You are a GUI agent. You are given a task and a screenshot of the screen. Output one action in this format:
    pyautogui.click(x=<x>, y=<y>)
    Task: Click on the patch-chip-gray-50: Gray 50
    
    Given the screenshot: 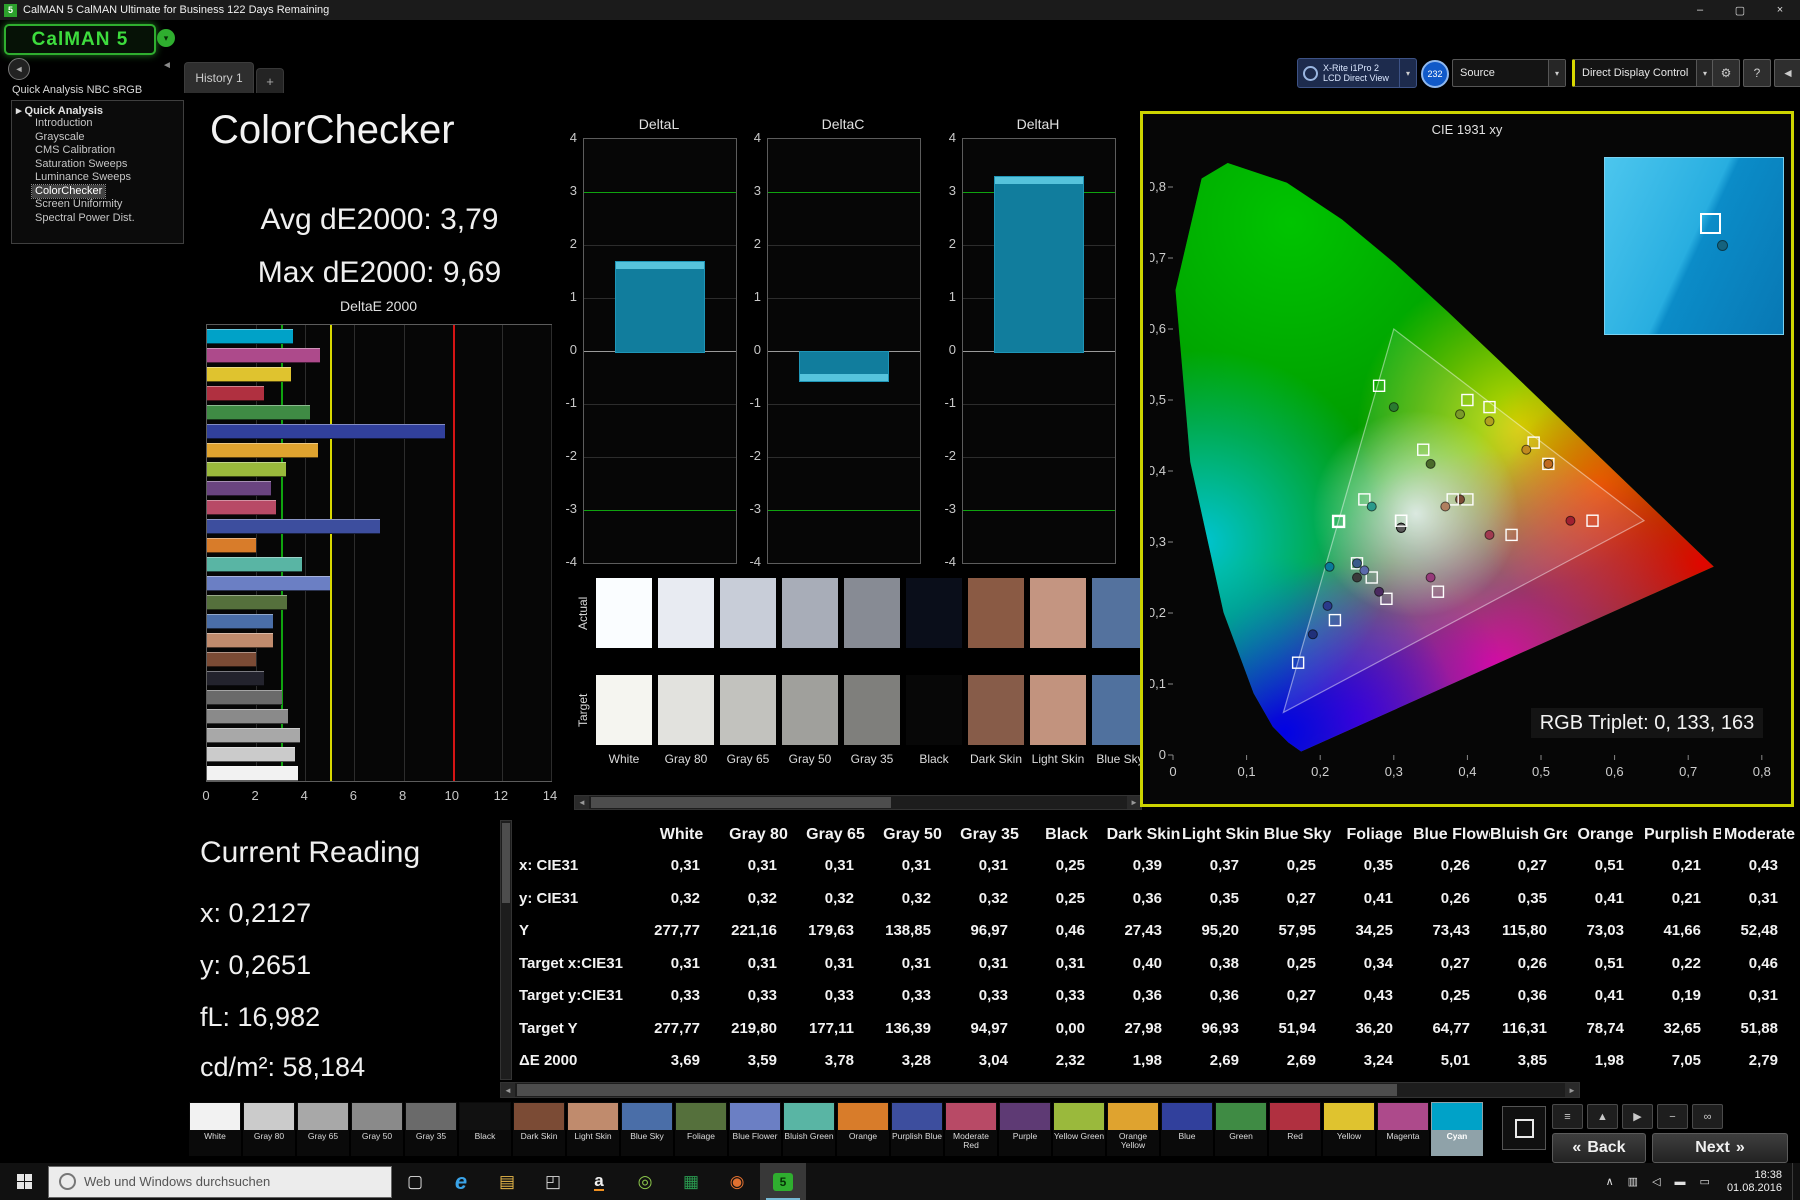 What is the action you would take?
    pyautogui.click(x=377, y=1129)
    